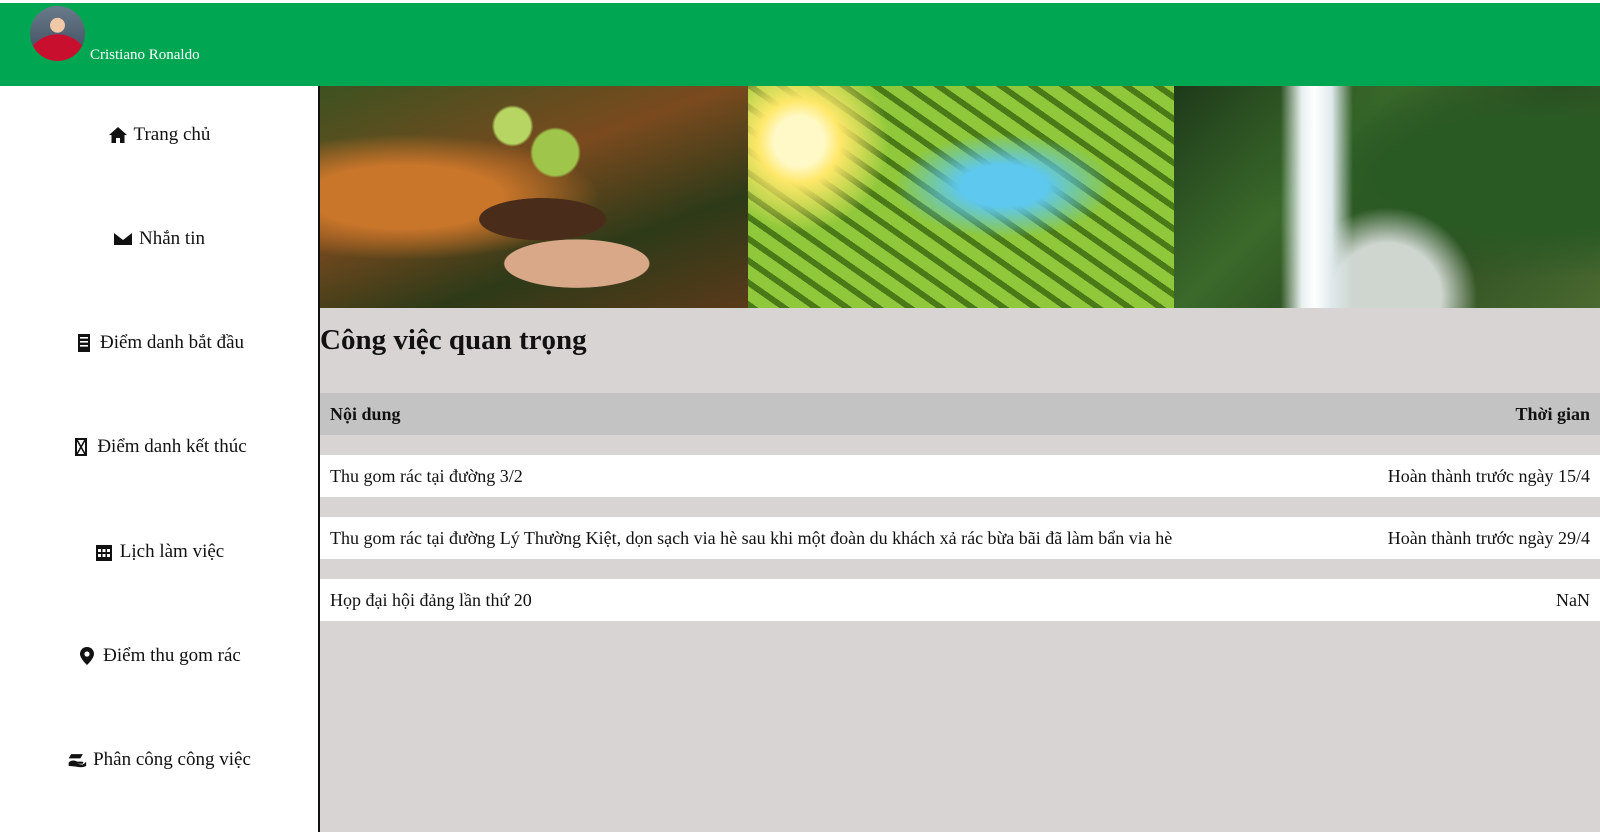 This screenshot has width=1600, height=832. Describe the element at coordinates (172, 238) in the screenshot. I see `sidebar-item-label: Nhắn tin` at that location.